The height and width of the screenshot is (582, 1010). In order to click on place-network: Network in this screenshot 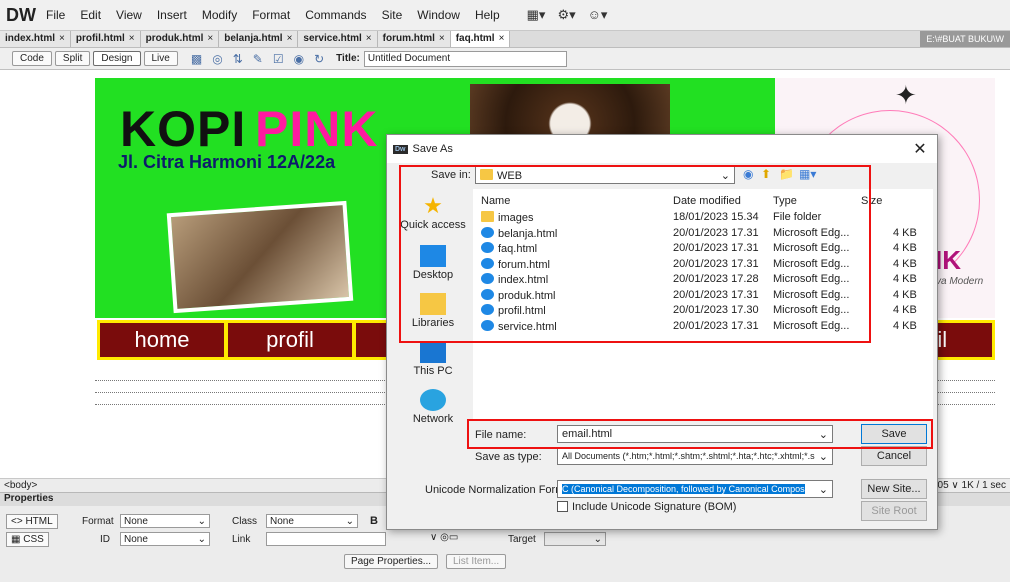, I will do `click(433, 407)`.